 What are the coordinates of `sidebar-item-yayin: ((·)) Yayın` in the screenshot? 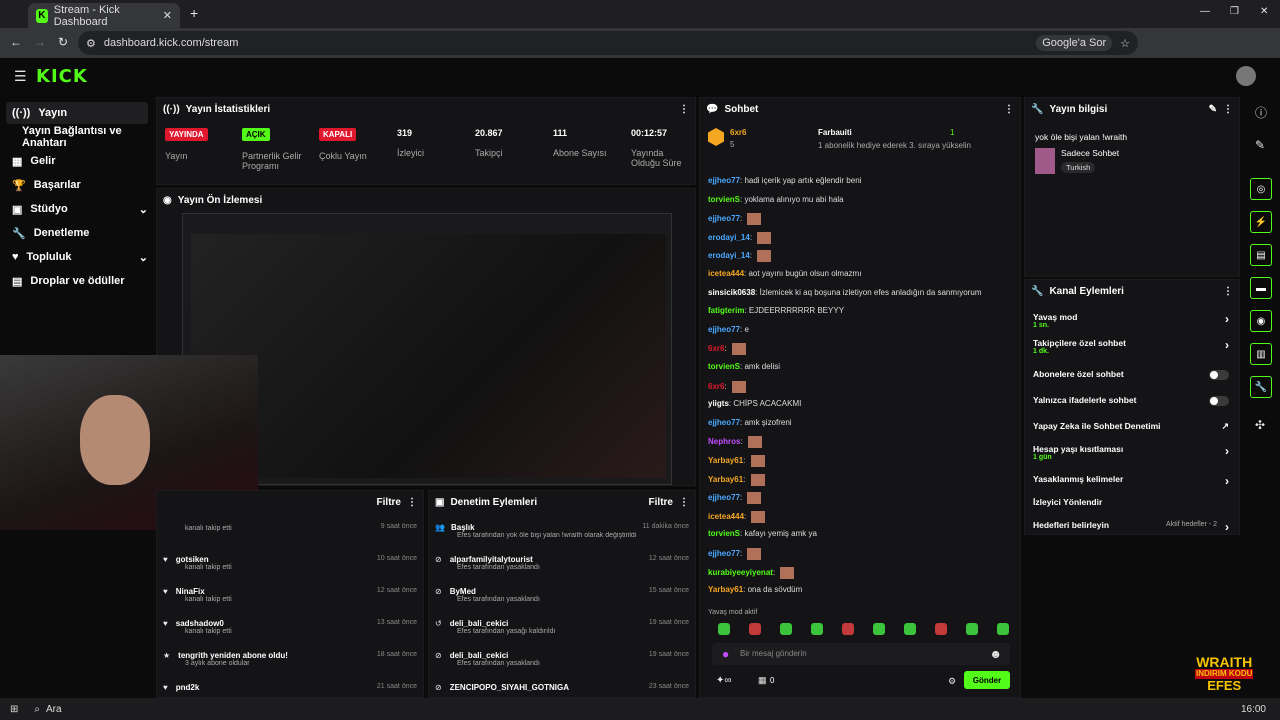 It's located at (77, 113).